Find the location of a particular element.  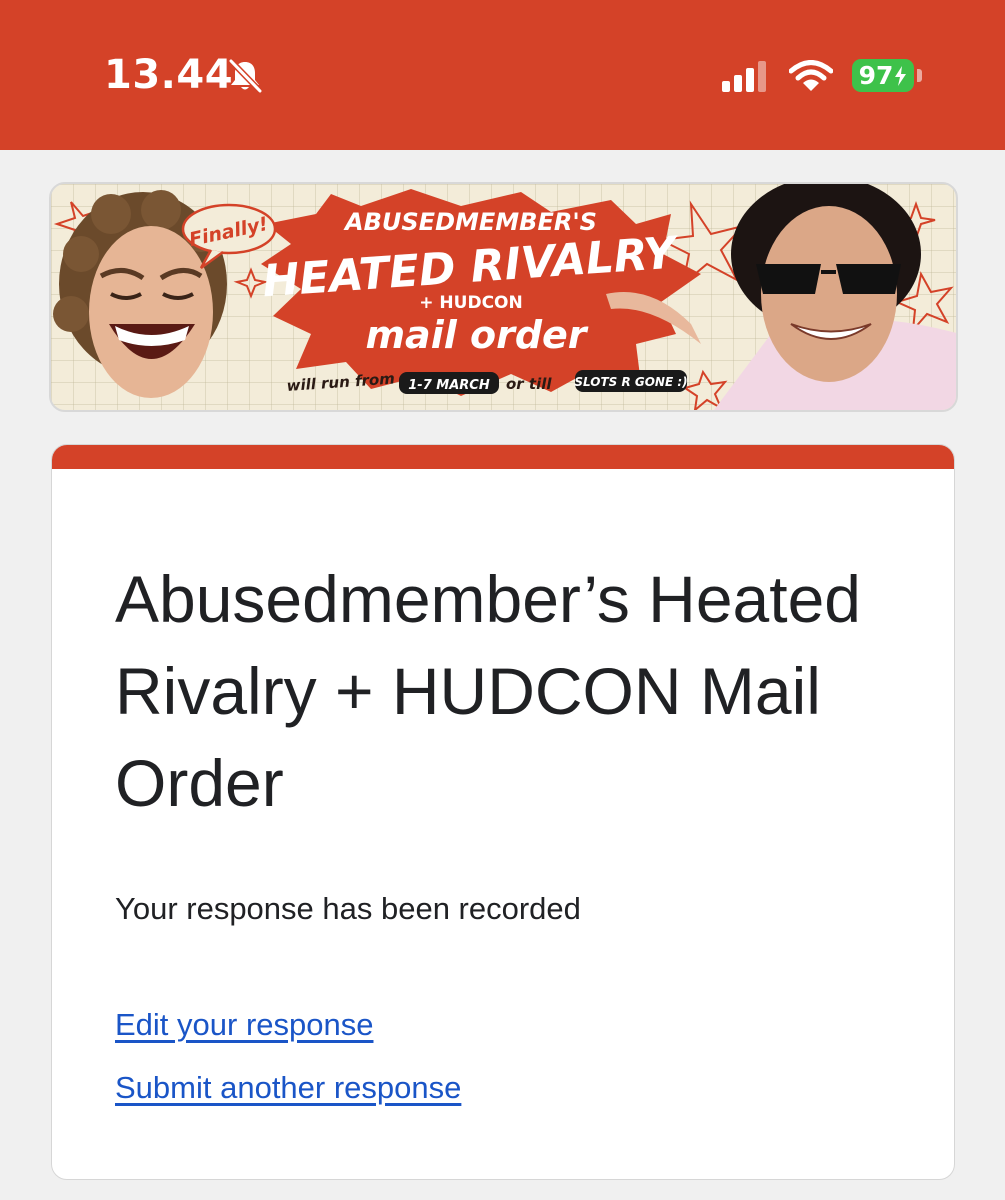

banner-line3: + HUDCON is located at coordinates (470, 303).